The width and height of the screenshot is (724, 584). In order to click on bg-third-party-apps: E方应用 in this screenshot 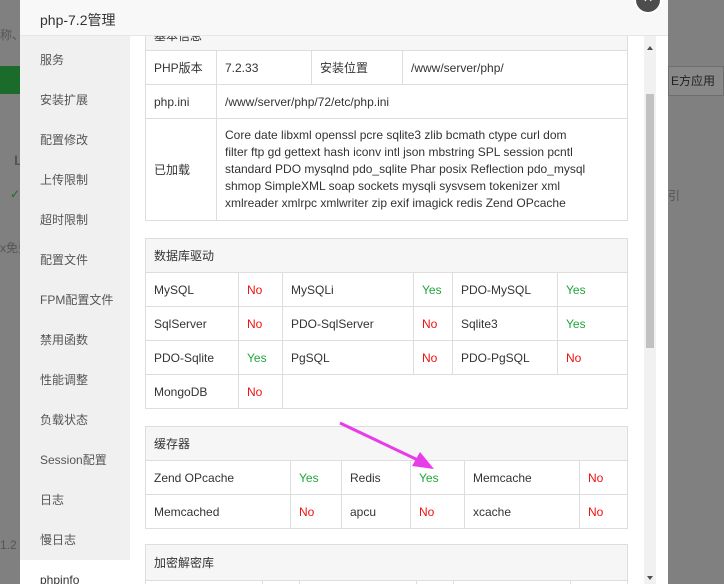, I will do `click(696, 81)`.